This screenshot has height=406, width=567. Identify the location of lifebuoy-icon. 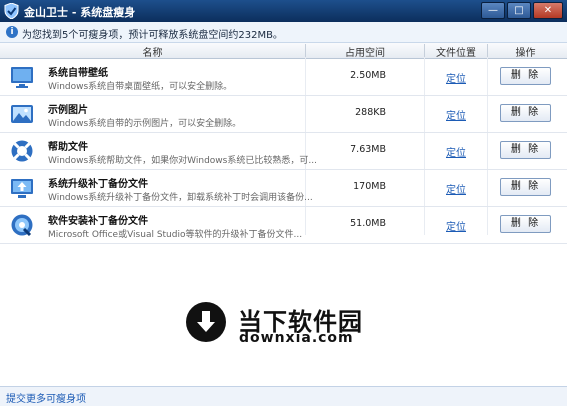
(22, 151).